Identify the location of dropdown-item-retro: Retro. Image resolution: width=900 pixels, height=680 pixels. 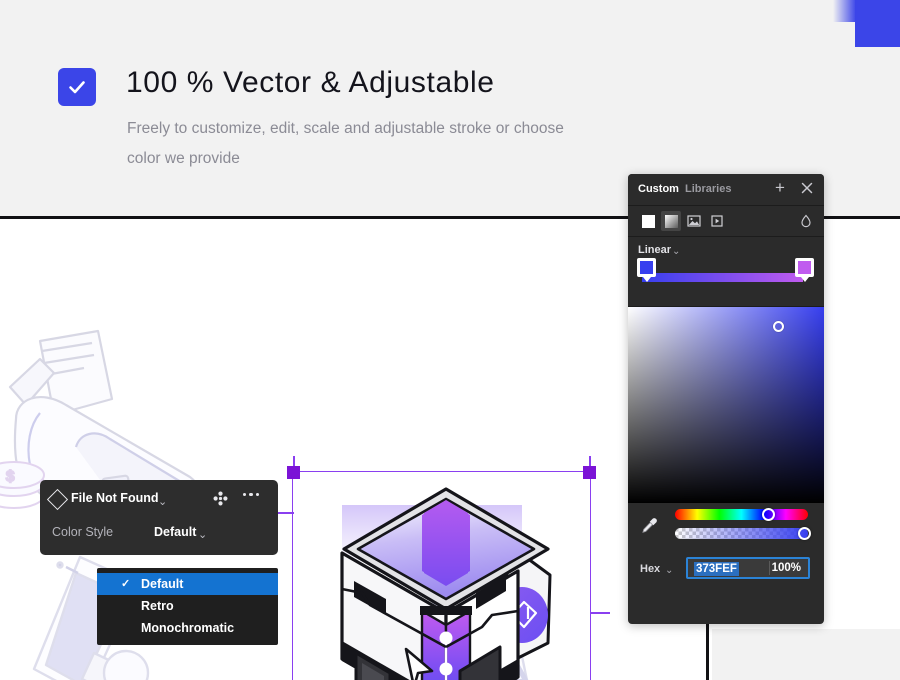
(187, 606).